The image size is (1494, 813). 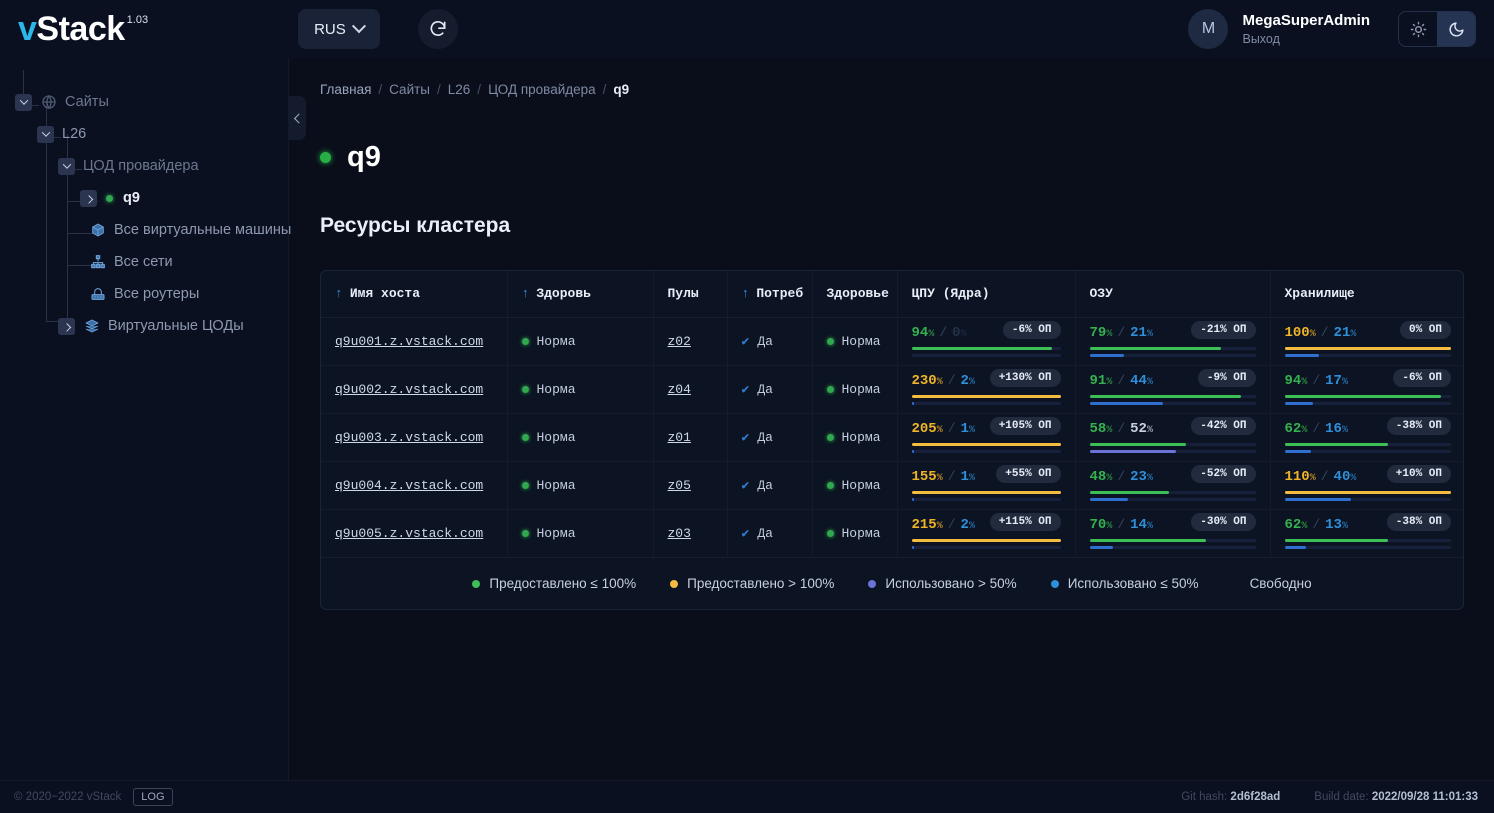 What do you see at coordinates (409, 437) in the screenshot?
I see `hostname-link: q9u003.z.vstack.com` at bounding box center [409, 437].